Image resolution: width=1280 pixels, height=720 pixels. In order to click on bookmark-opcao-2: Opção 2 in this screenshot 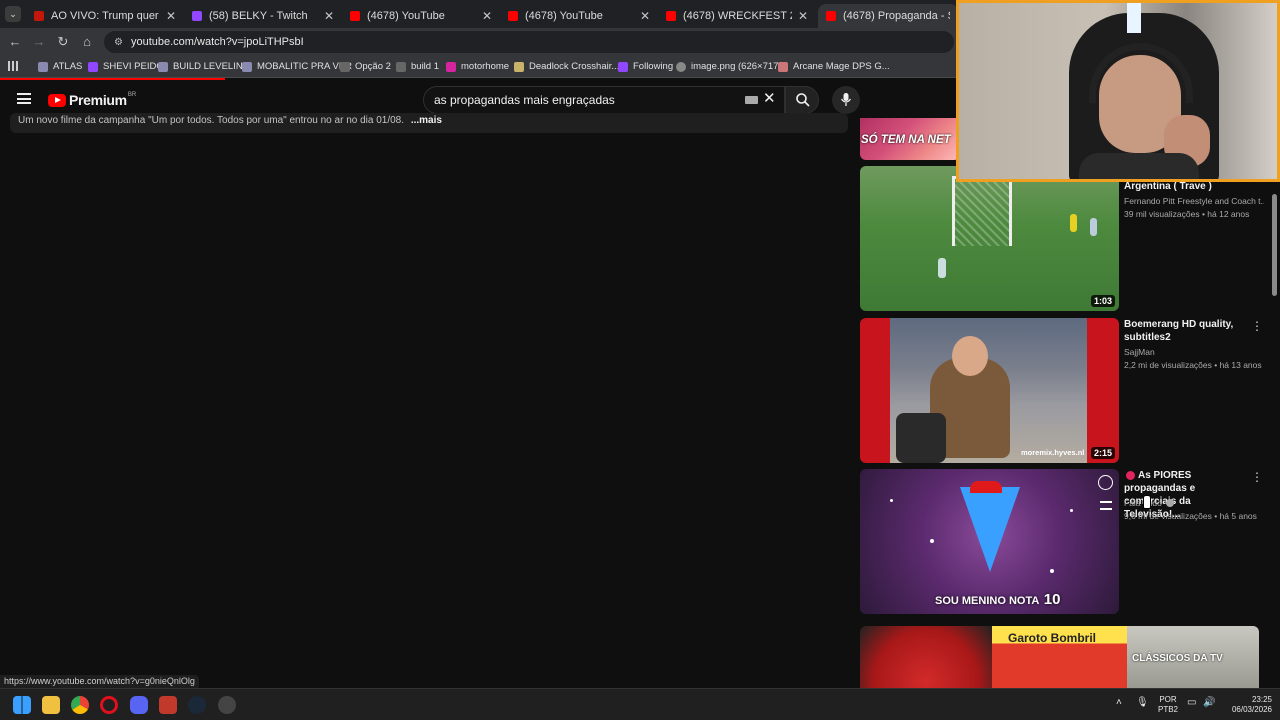, I will do `click(365, 66)`.